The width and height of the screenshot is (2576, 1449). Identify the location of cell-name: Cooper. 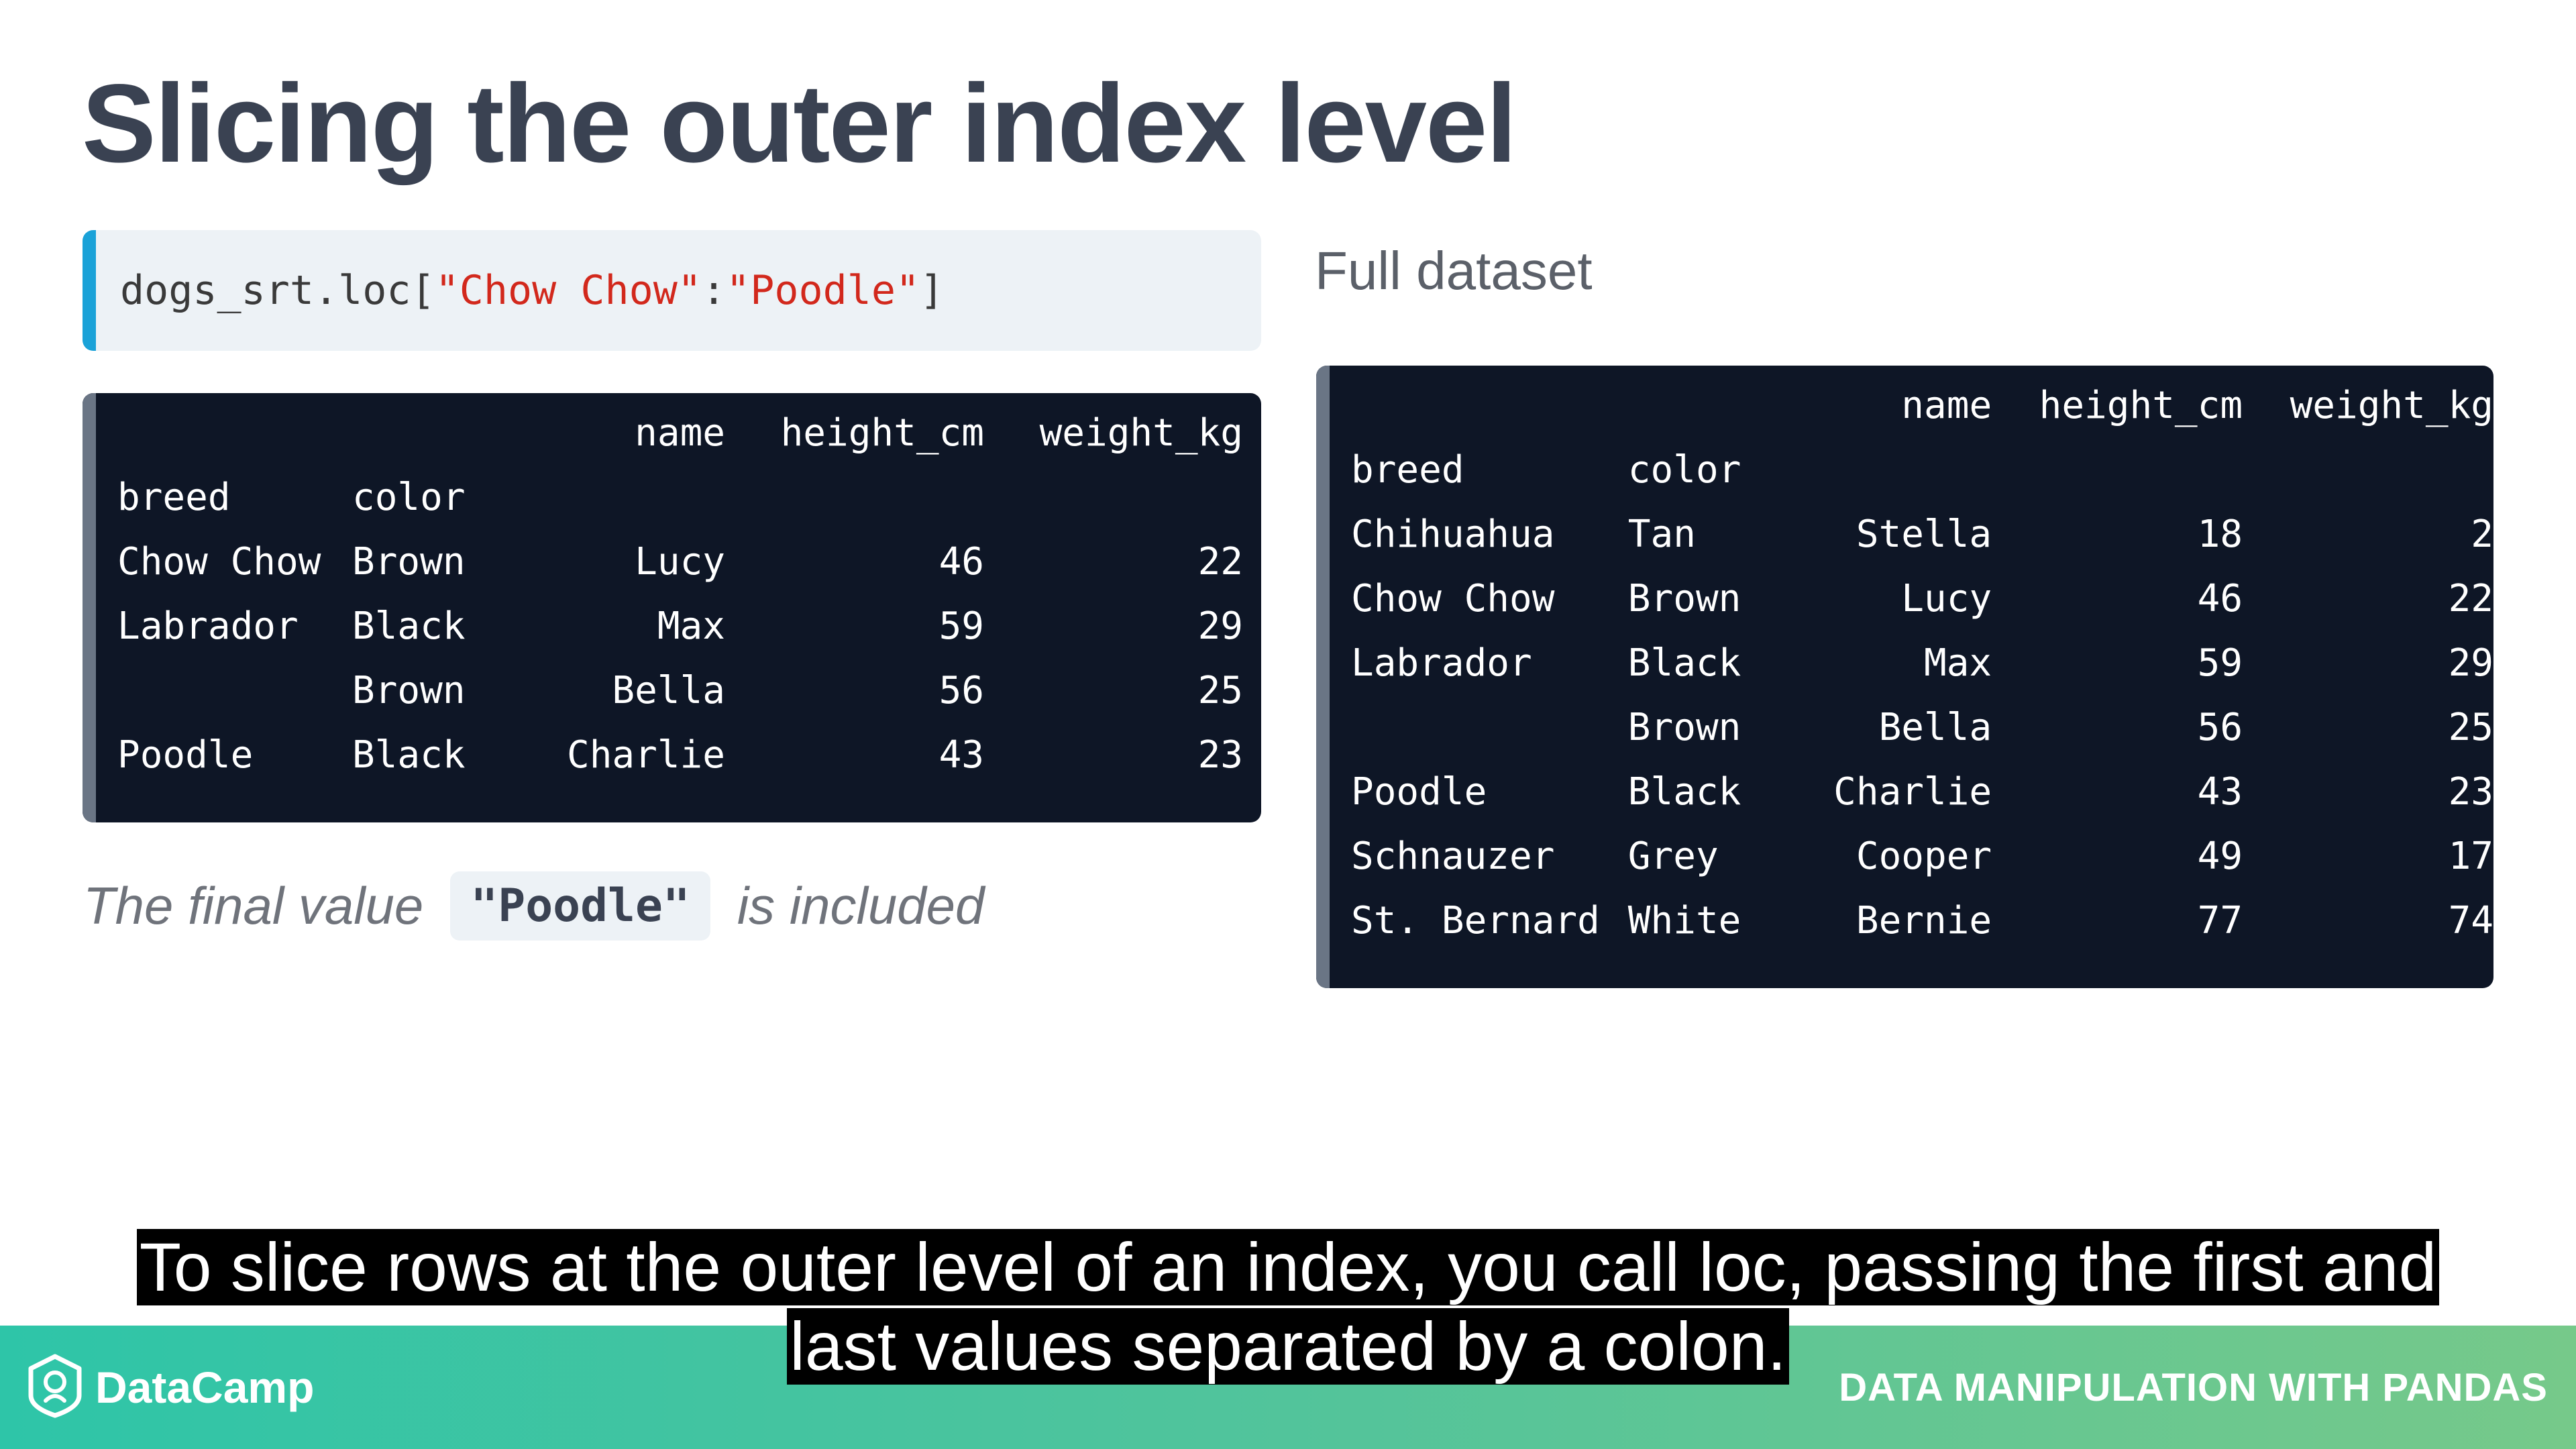
(1924, 856).